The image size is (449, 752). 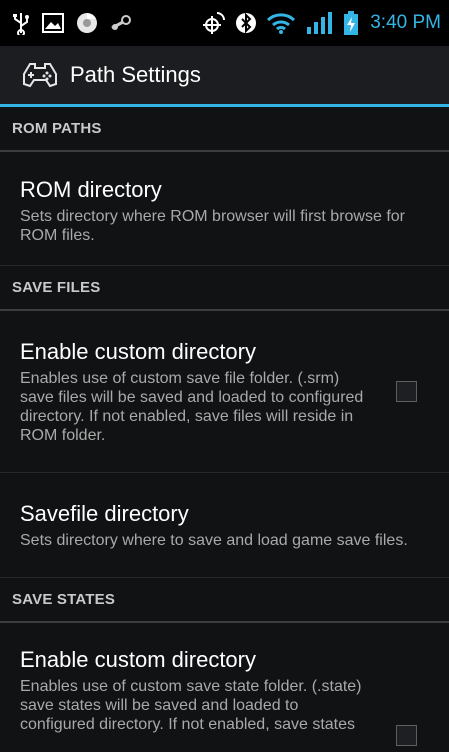 What do you see at coordinates (135, 74) in the screenshot?
I see `page-title: Path Settings` at bounding box center [135, 74].